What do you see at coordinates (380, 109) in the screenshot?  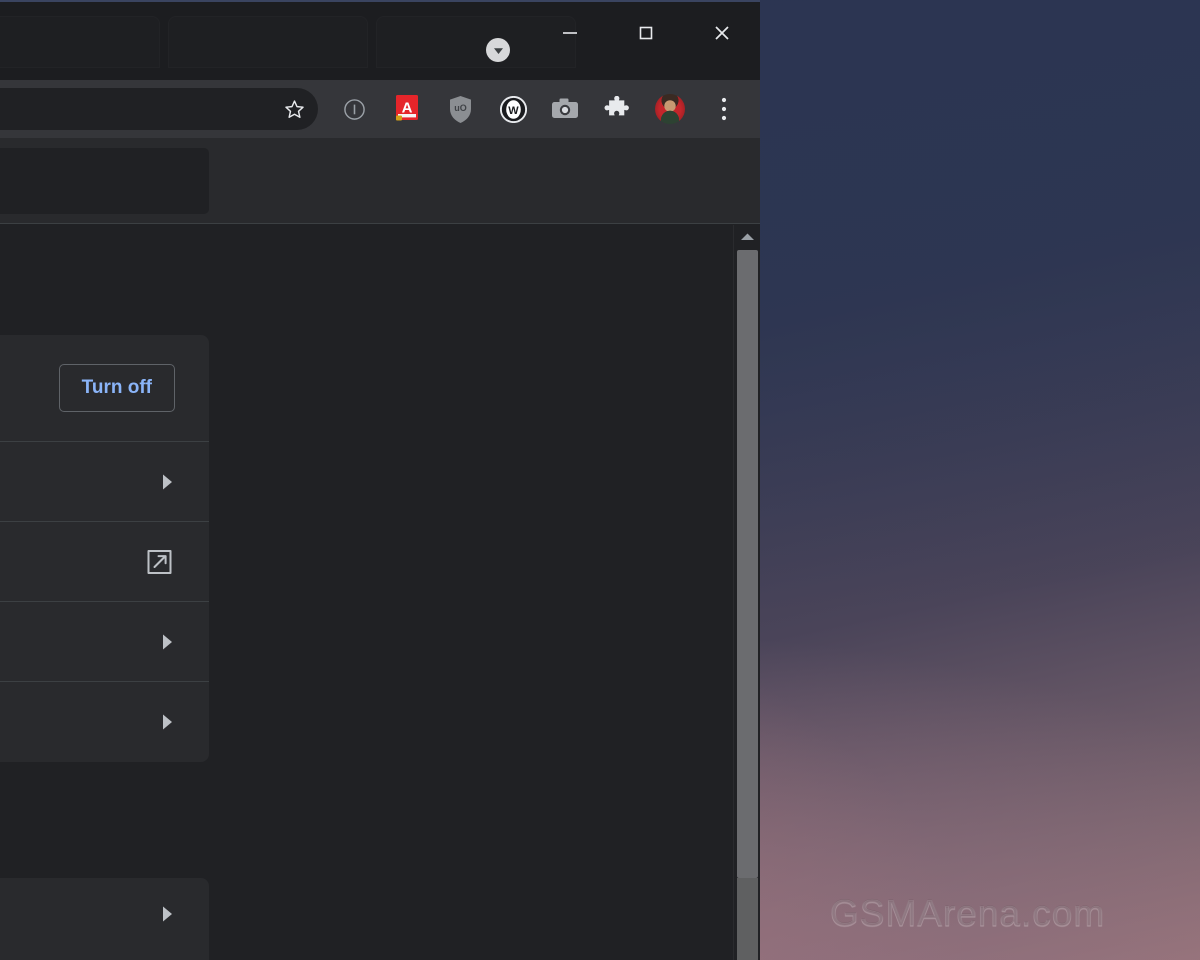 I see `browser-toolbar: A uO W` at bounding box center [380, 109].